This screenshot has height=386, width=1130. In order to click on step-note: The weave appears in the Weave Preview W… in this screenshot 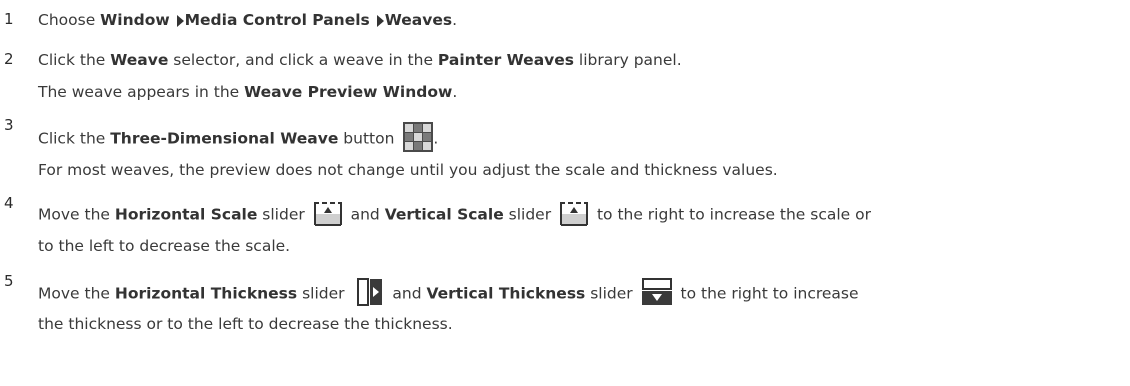, I will do `click(248, 92)`.